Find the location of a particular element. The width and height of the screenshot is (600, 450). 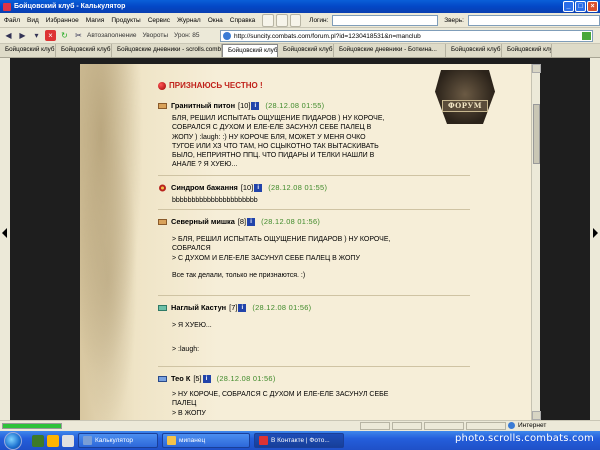

menu-journal: Журнал is located at coordinates (189, 20).